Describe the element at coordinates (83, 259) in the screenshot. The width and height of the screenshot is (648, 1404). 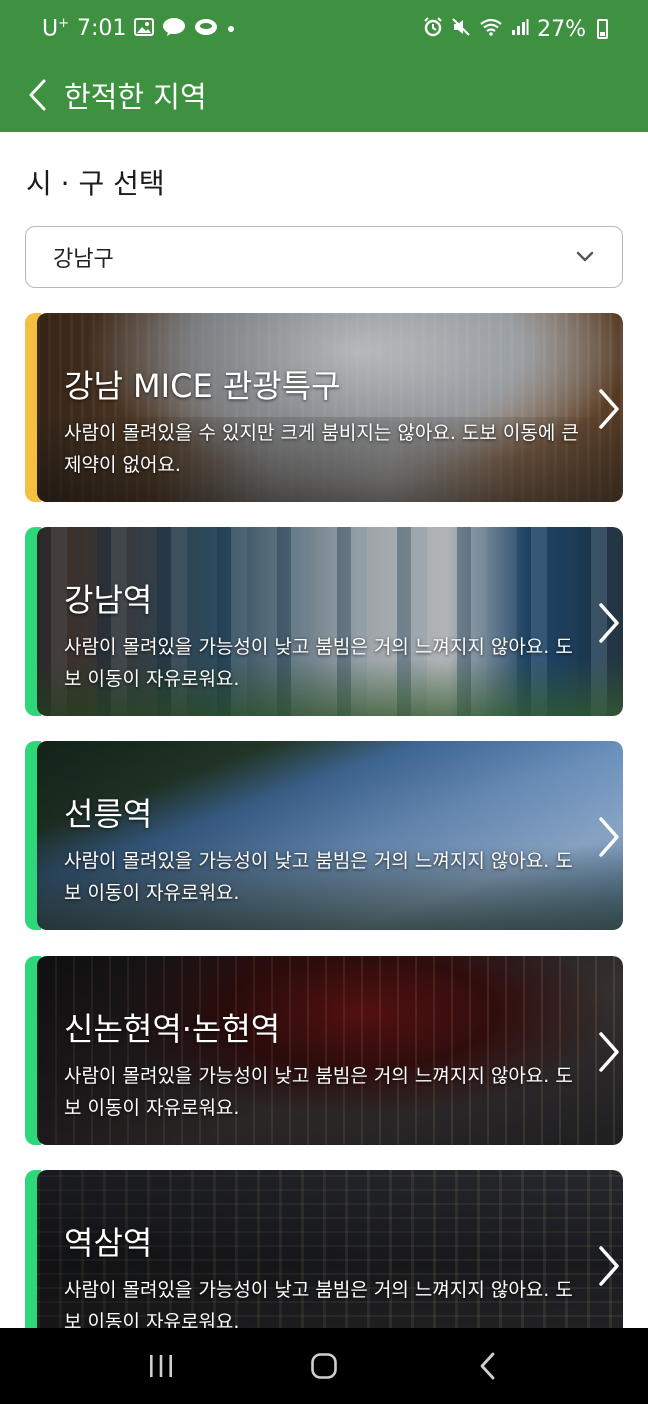
I see `district-select-value: 강남구` at that location.